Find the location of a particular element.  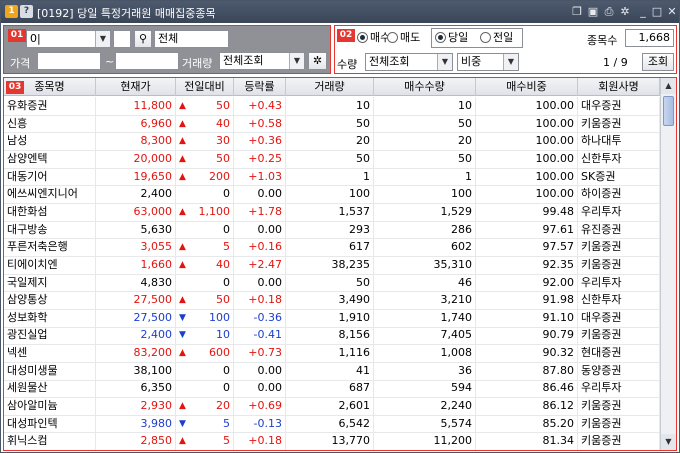

table-row: 삼양통상 27,500 ▲ 50 +0.18 3,490 3,210 91.98 신한투자 is located at coordinates (332, 300).